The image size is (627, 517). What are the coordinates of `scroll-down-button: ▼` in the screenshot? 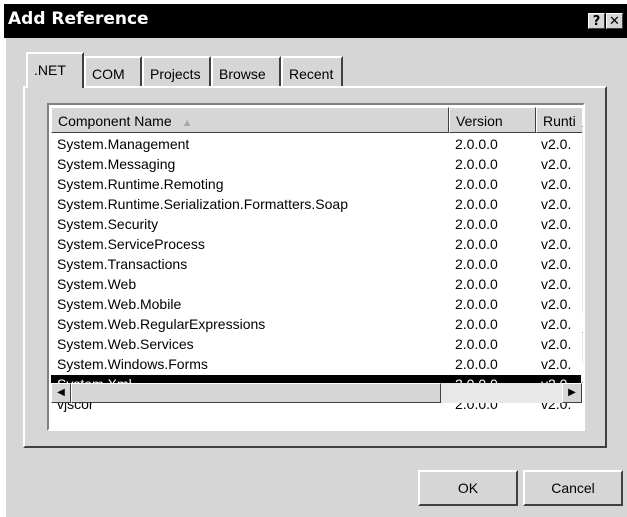 It's located at (582, 373).